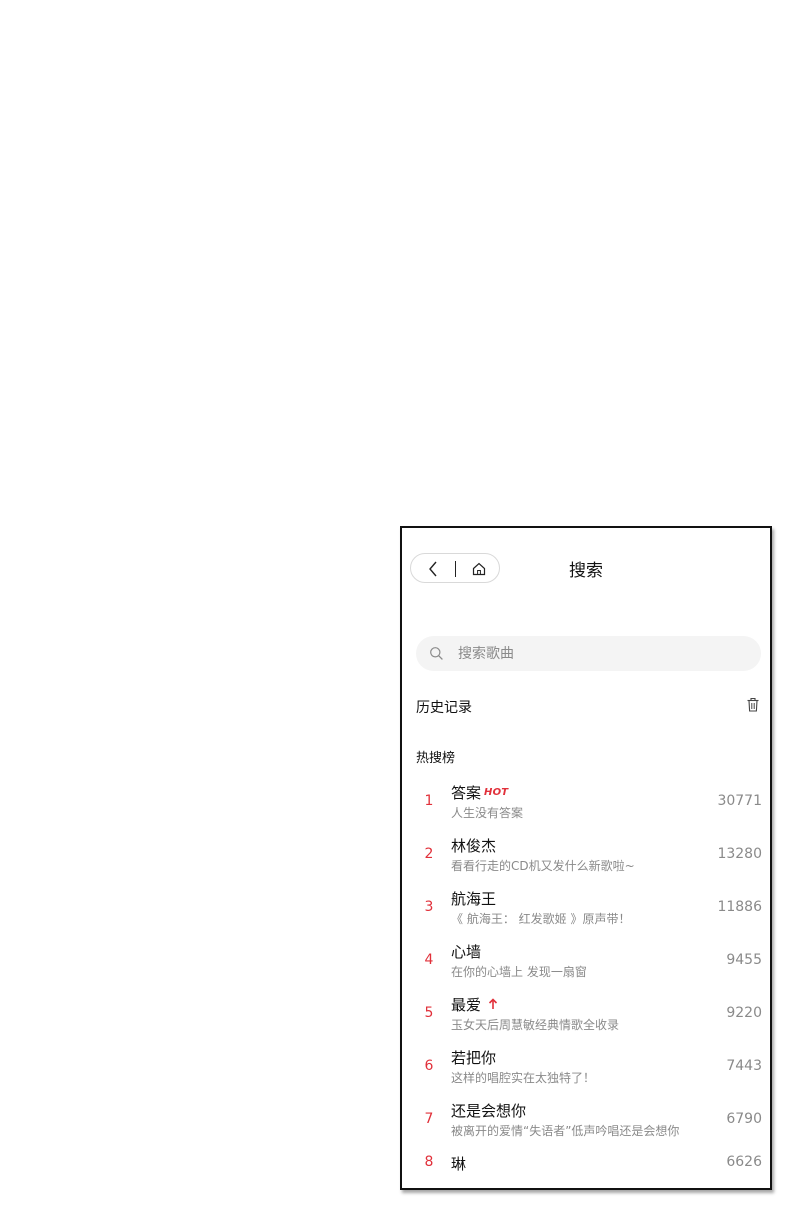  Describe the element at coordinates (429, 1119) in the screenshot. I see `rank-number: 7` at that location.